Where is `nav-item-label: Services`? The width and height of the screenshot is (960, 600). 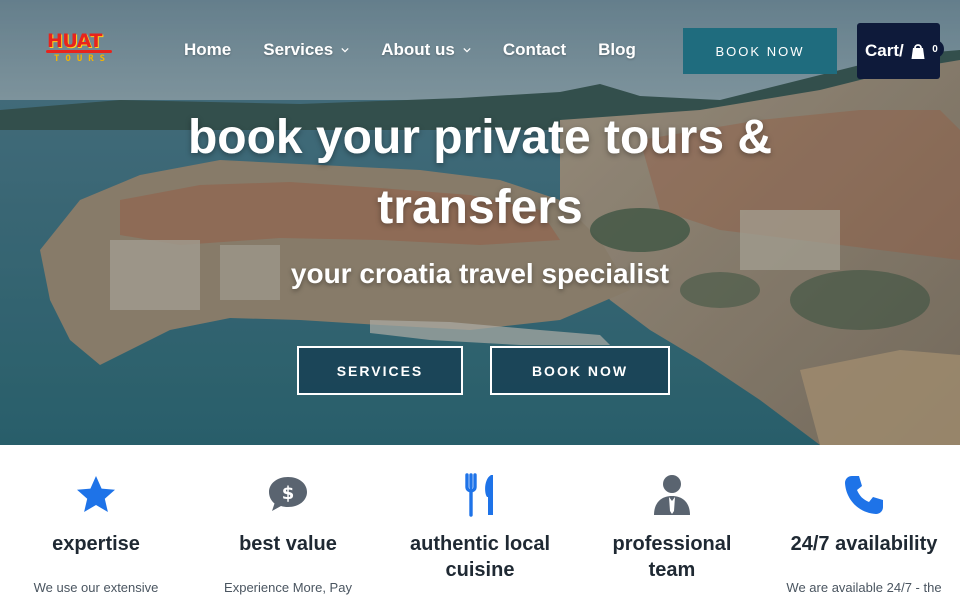
nav-item-label: Services is located at coordinates (298, 49).